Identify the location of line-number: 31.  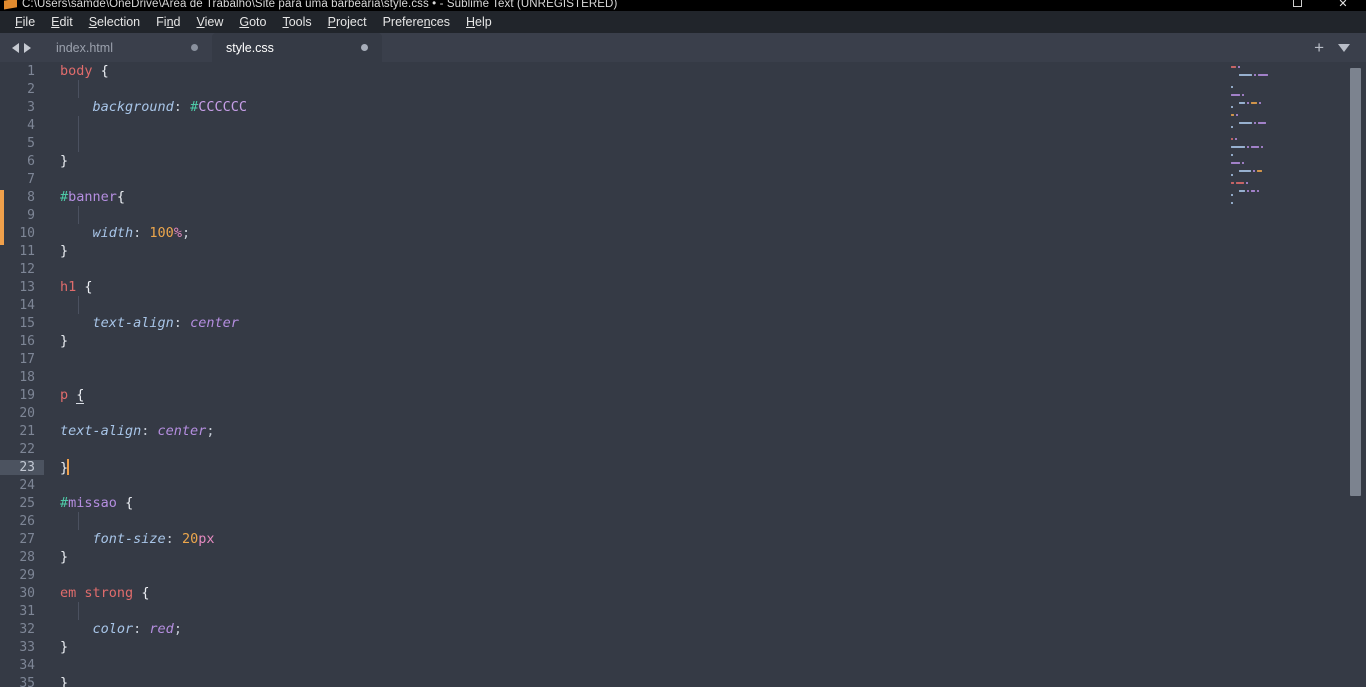
(27, 611).